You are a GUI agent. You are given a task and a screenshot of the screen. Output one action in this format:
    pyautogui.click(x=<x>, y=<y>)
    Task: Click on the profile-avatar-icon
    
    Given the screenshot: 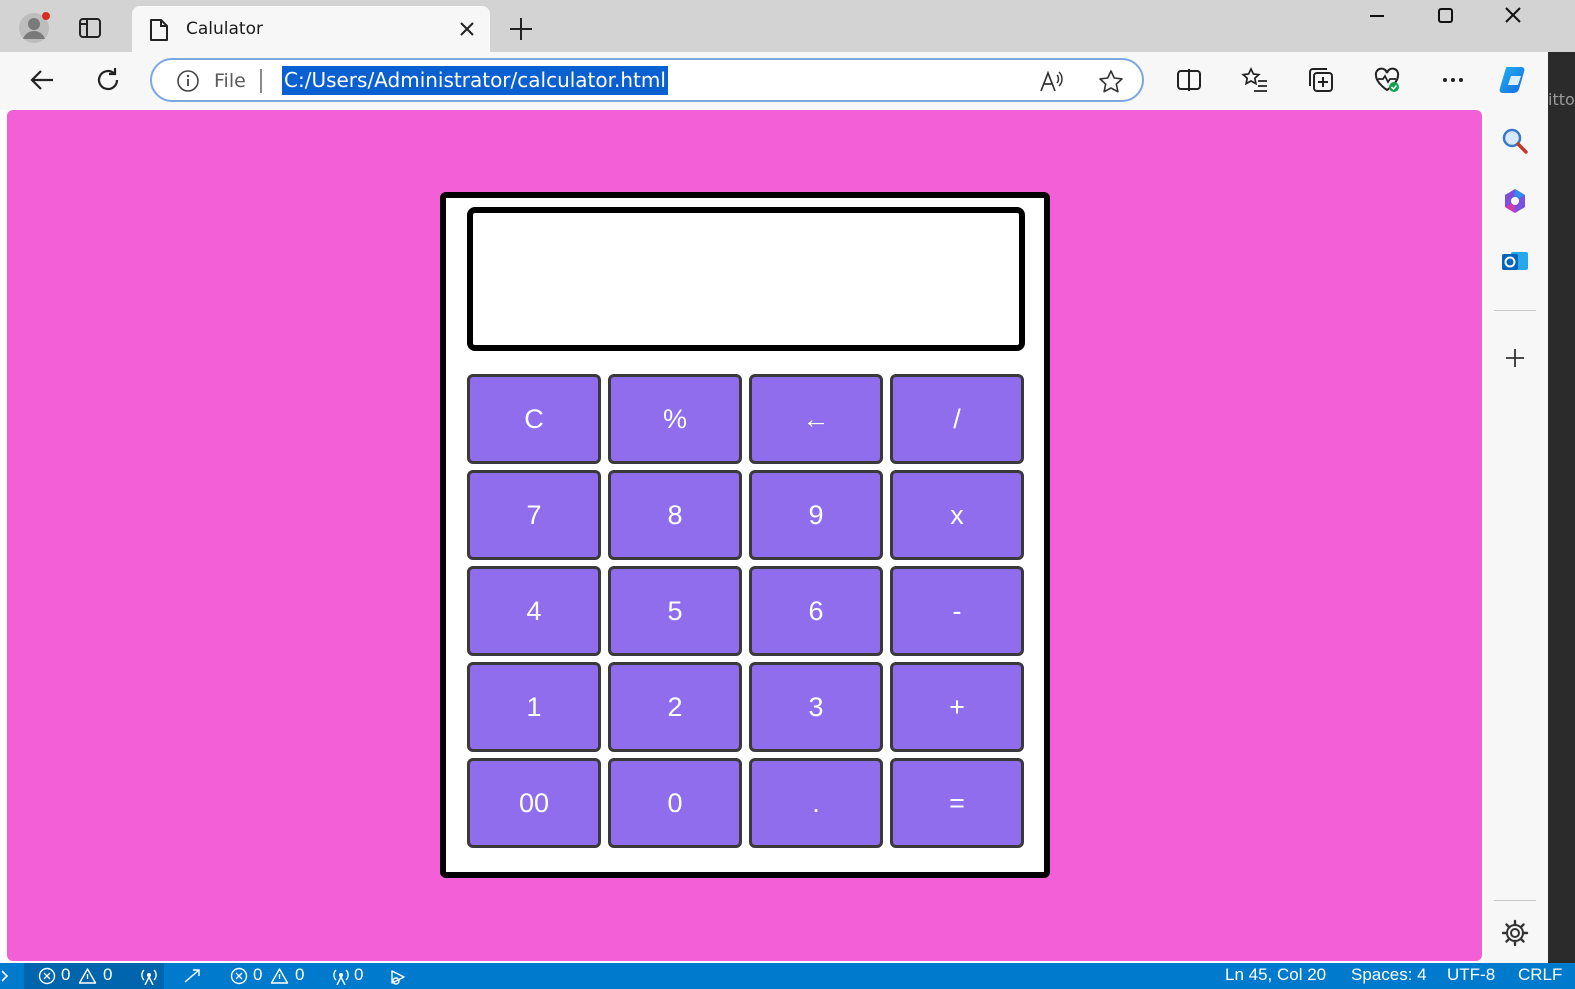 What is the action you would take?
    pyautogui.click(x=34, y=28)
    